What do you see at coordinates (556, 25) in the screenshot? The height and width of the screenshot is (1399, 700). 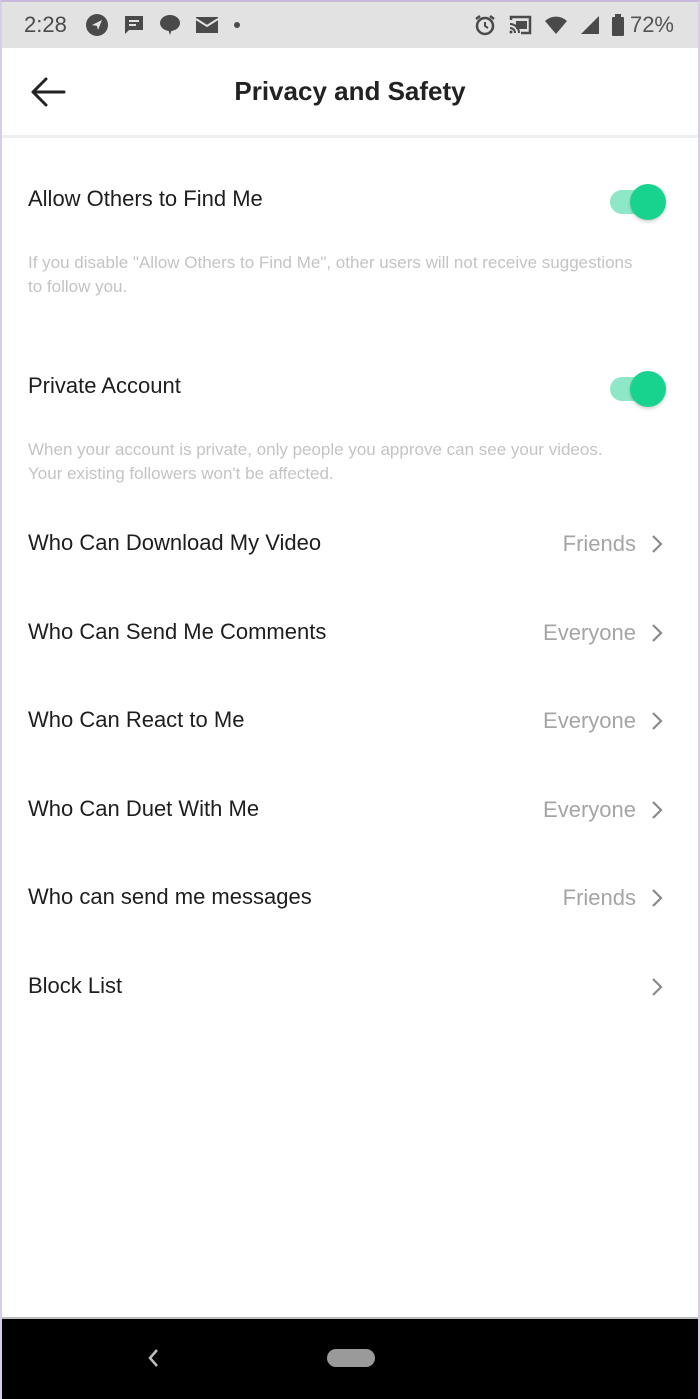 I see `wifi-icon` at bounding box center [556, 25].